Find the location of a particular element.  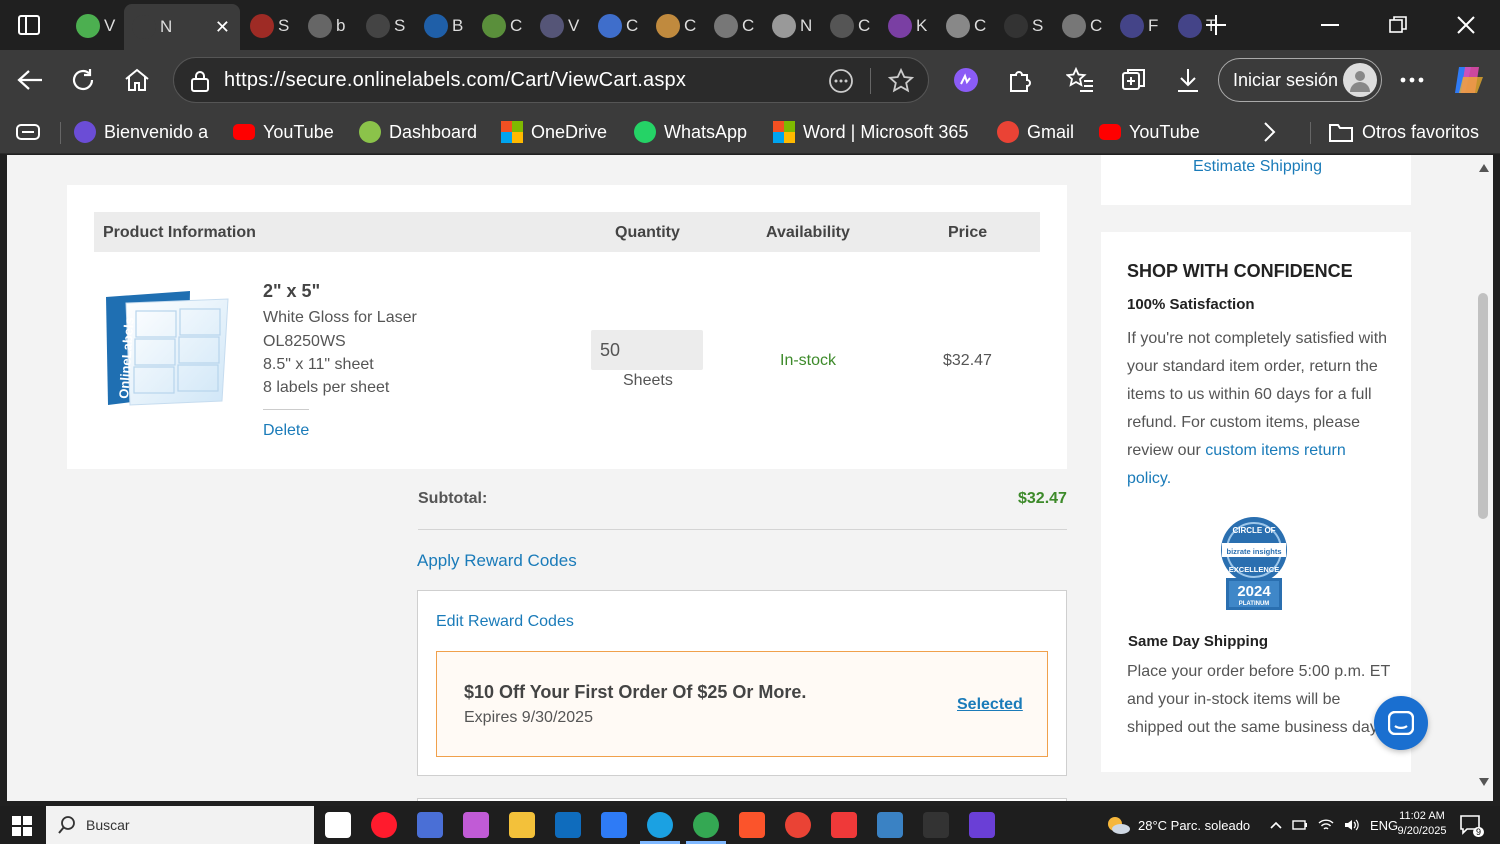

browser-tab: K is located at coordinates (907, 26).